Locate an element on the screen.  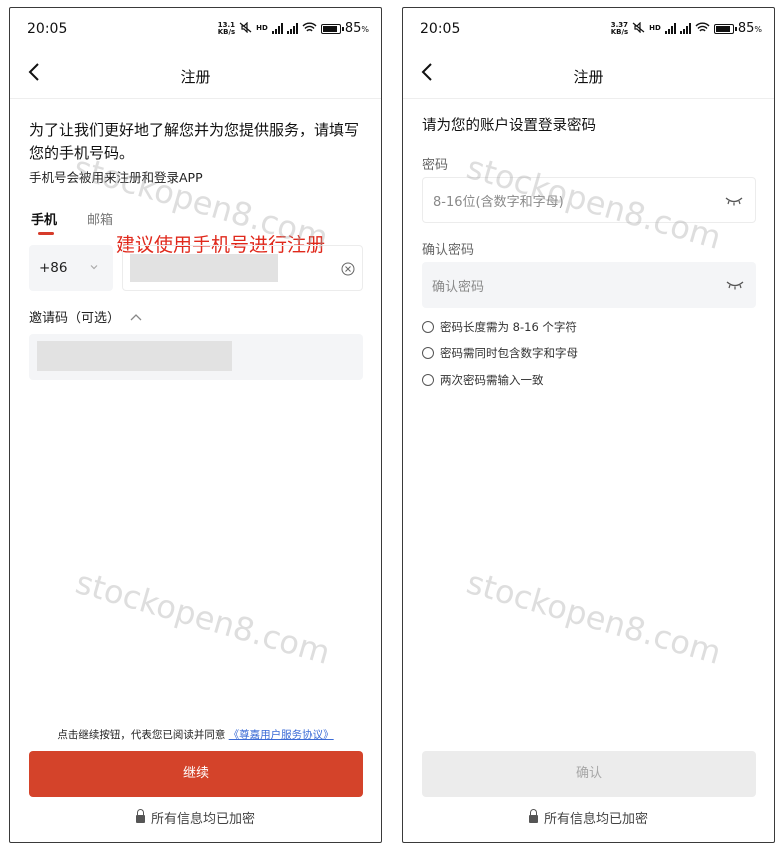
password-rule-length: 密码长度需为 8-16 个字符 is located at coordinates (499, 327).